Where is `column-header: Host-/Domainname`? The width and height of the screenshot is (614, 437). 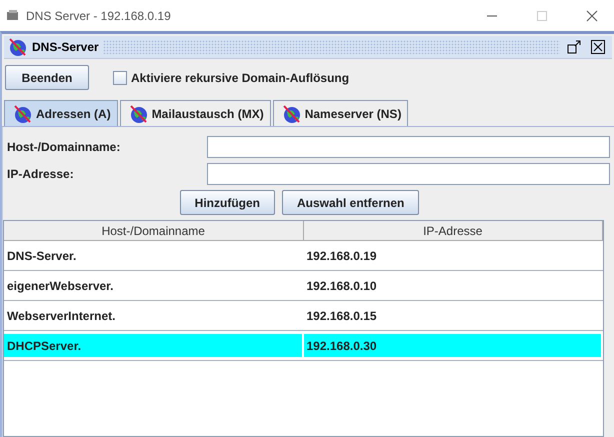 column-header: Host-/Domainname is located at coordinates (154, 230).